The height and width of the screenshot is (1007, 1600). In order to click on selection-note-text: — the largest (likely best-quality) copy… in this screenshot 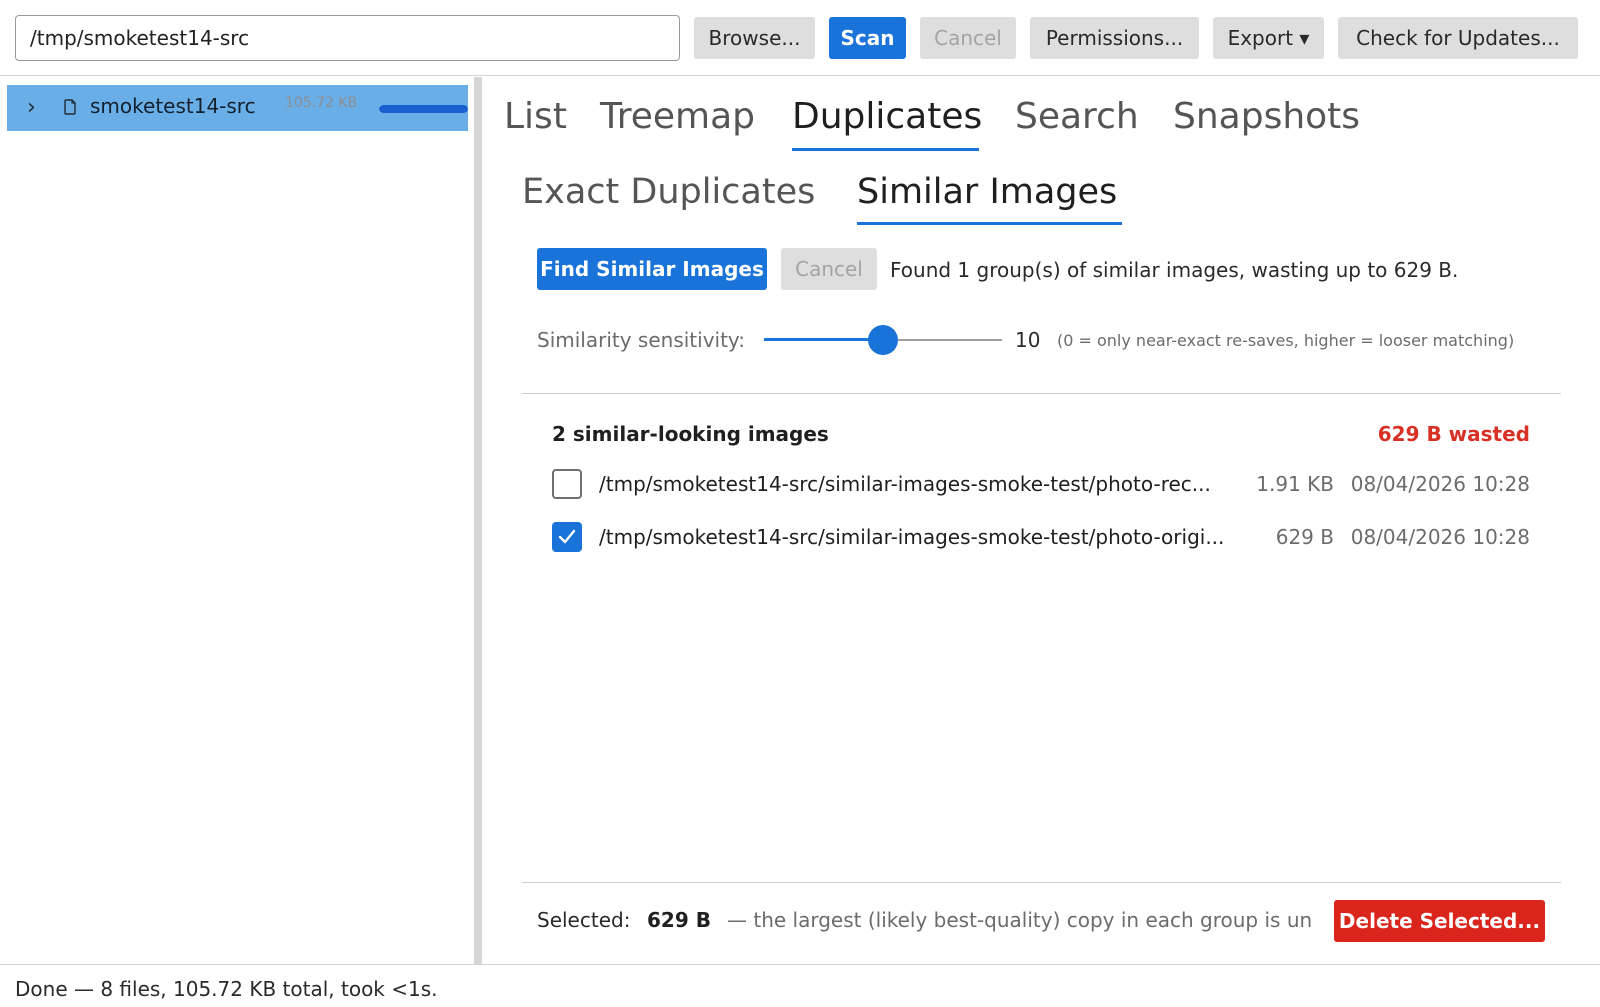, I will do `click(1020, 920)`.